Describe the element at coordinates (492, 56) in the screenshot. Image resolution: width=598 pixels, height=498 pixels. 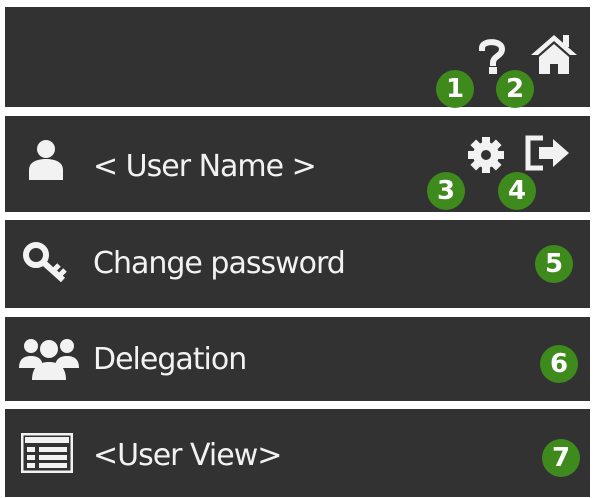
I see `help-icon` at that location.